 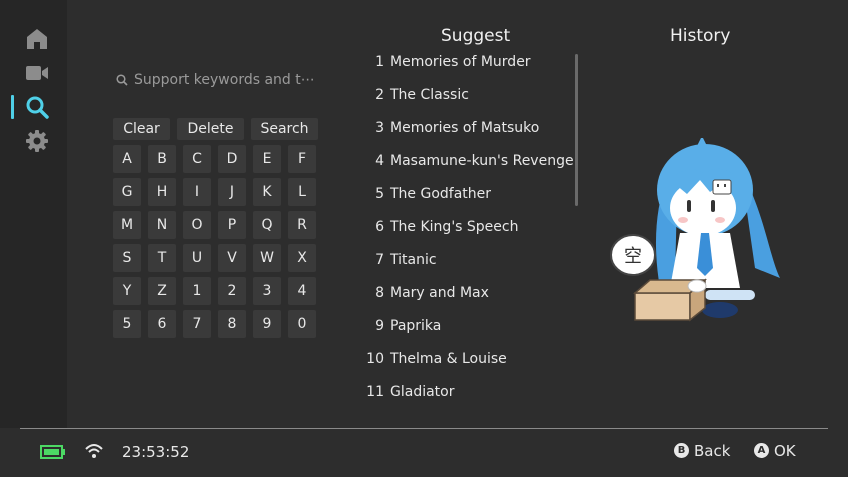 What do you see at coordinates (52, 452) in the screenshot?
I see `battery-icon` at bounding box center [52, 452].